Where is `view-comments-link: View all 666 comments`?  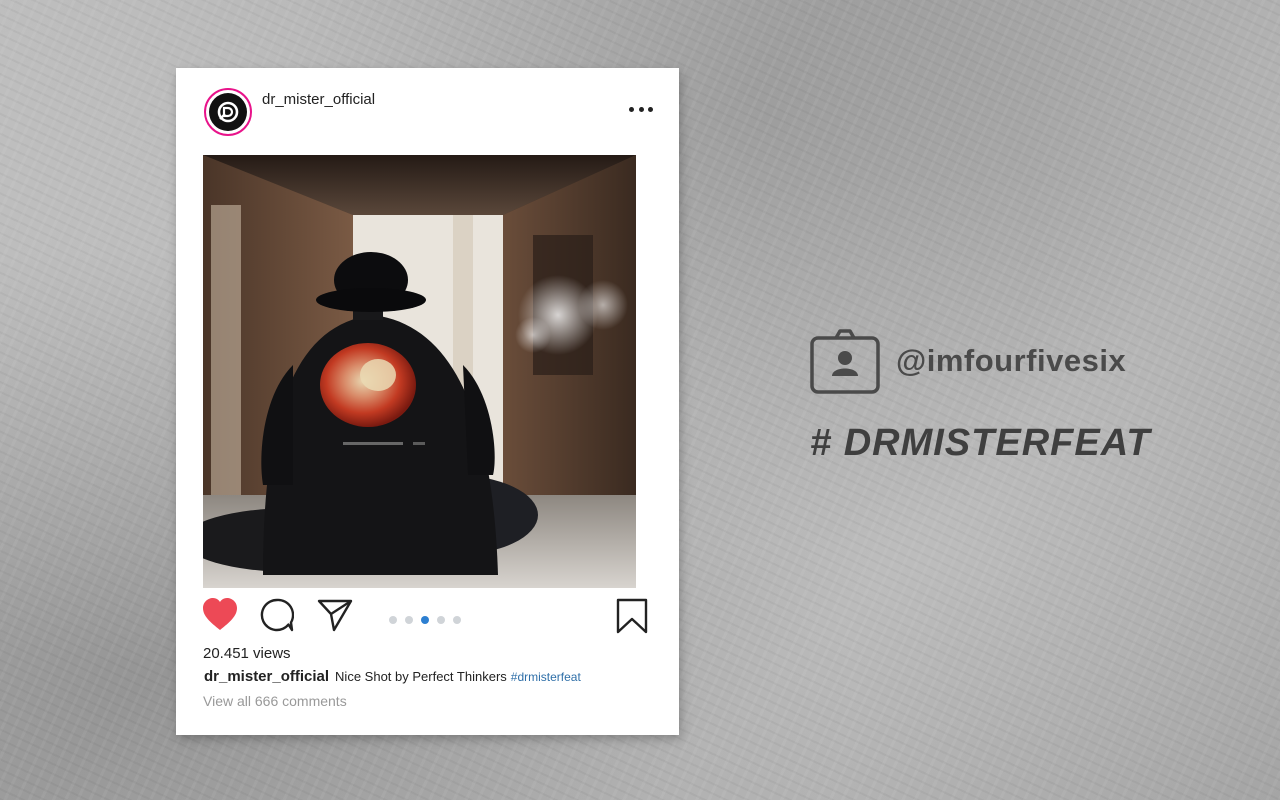 view-comments-link: View all 666 comments is located at coordinates (275, 701).